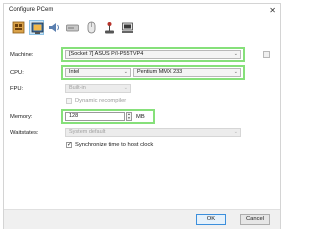 This screenshot has height=243, width=320. What do you see at coordinates (98, 88) in the screenshot?
I see `fpu-select: Built-in ⌄` at bounding box center [98, 88].